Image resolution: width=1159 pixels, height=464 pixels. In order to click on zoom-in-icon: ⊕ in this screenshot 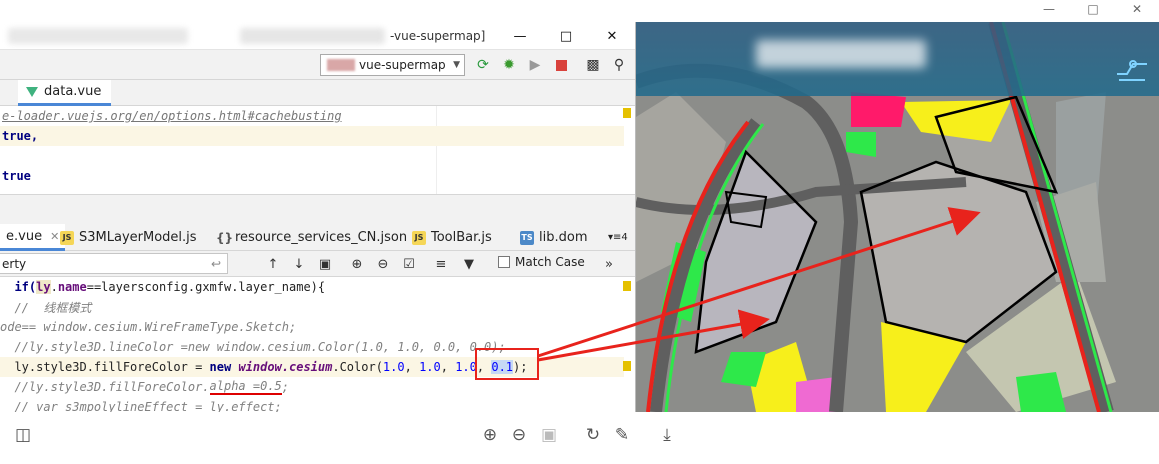, I will do `click(490, 435)`.